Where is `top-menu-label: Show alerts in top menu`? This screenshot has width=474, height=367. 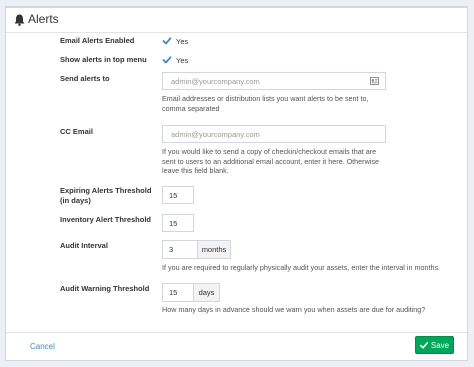 top-menu-label: Show alerts in top menu is located at coordinates (103, 59).